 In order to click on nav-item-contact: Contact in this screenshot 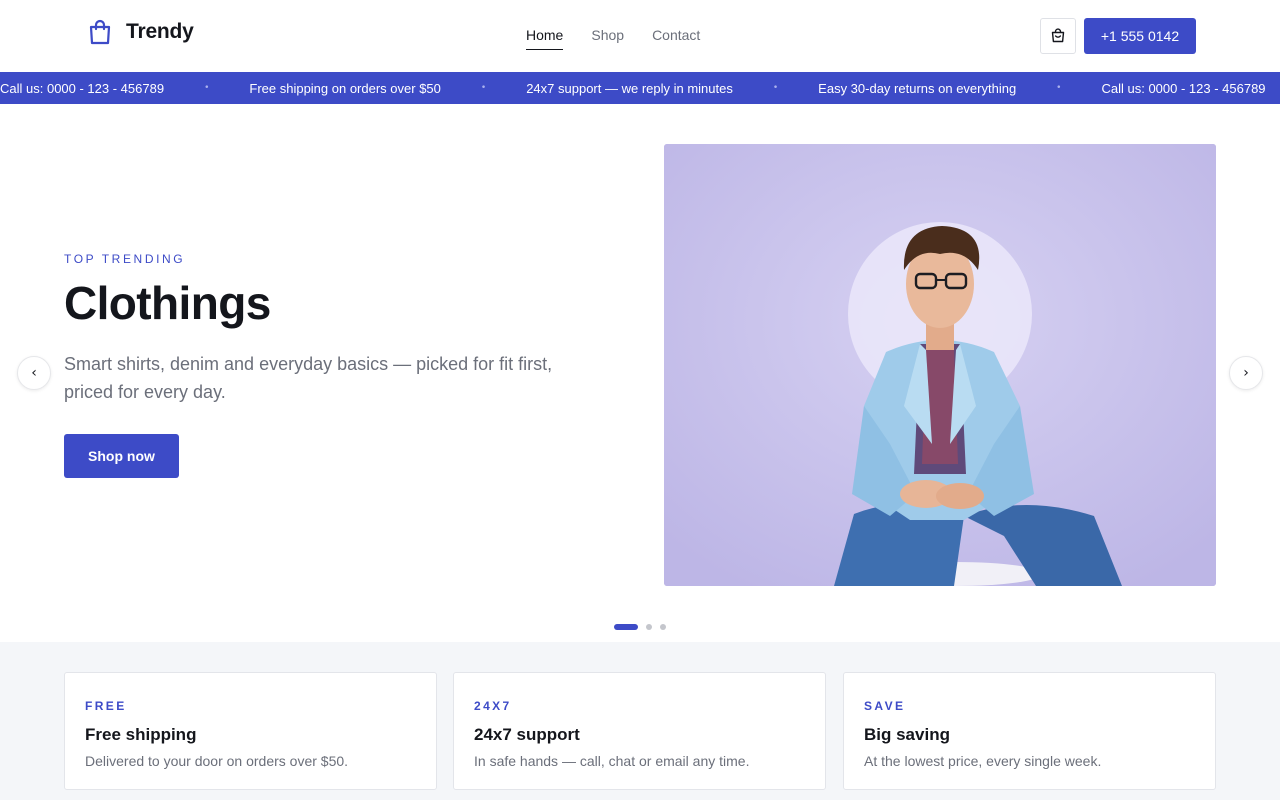, I will do `click(676, 38)`.